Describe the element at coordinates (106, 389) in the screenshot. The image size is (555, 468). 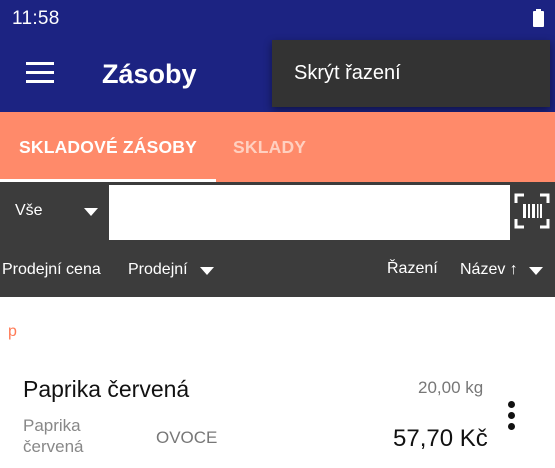
I see `item-name: Paprika červená` at that location.